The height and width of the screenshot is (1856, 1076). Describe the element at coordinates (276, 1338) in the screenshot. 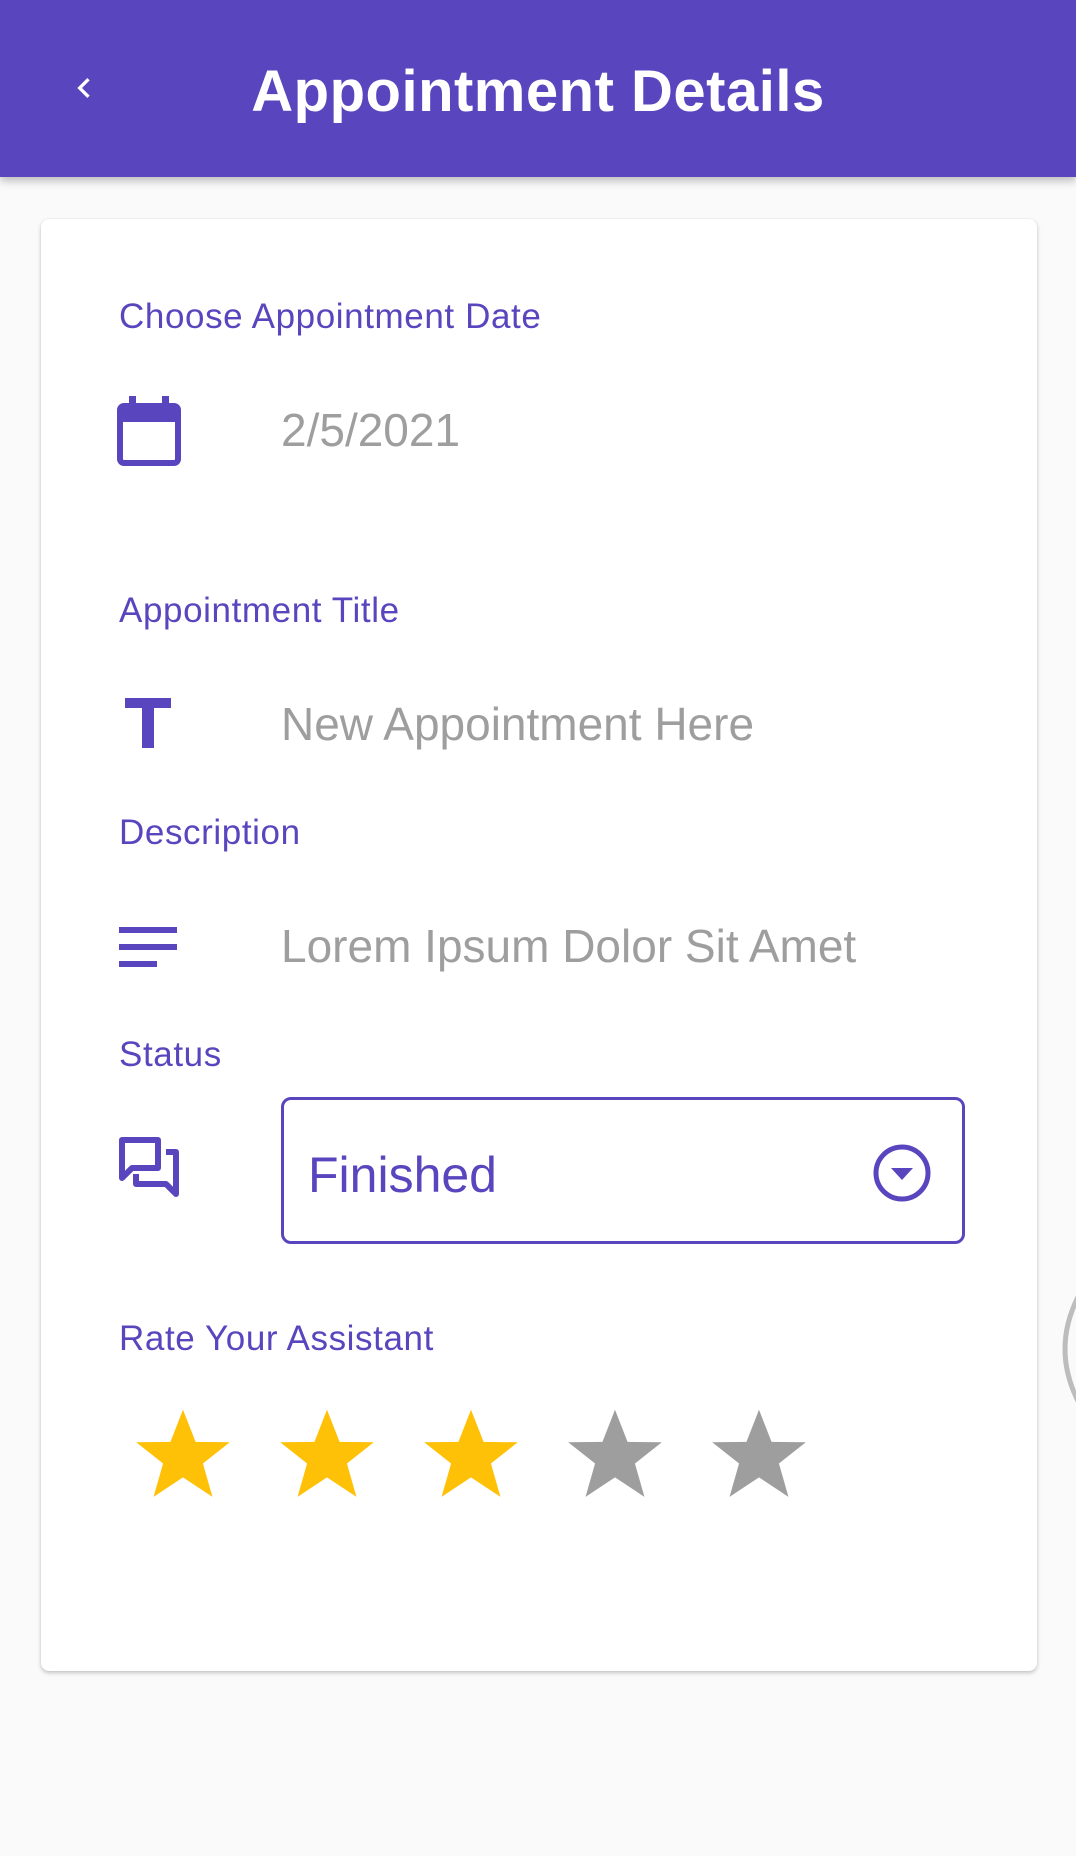

I see `rating-label: Rate Your Assistant` at that location.